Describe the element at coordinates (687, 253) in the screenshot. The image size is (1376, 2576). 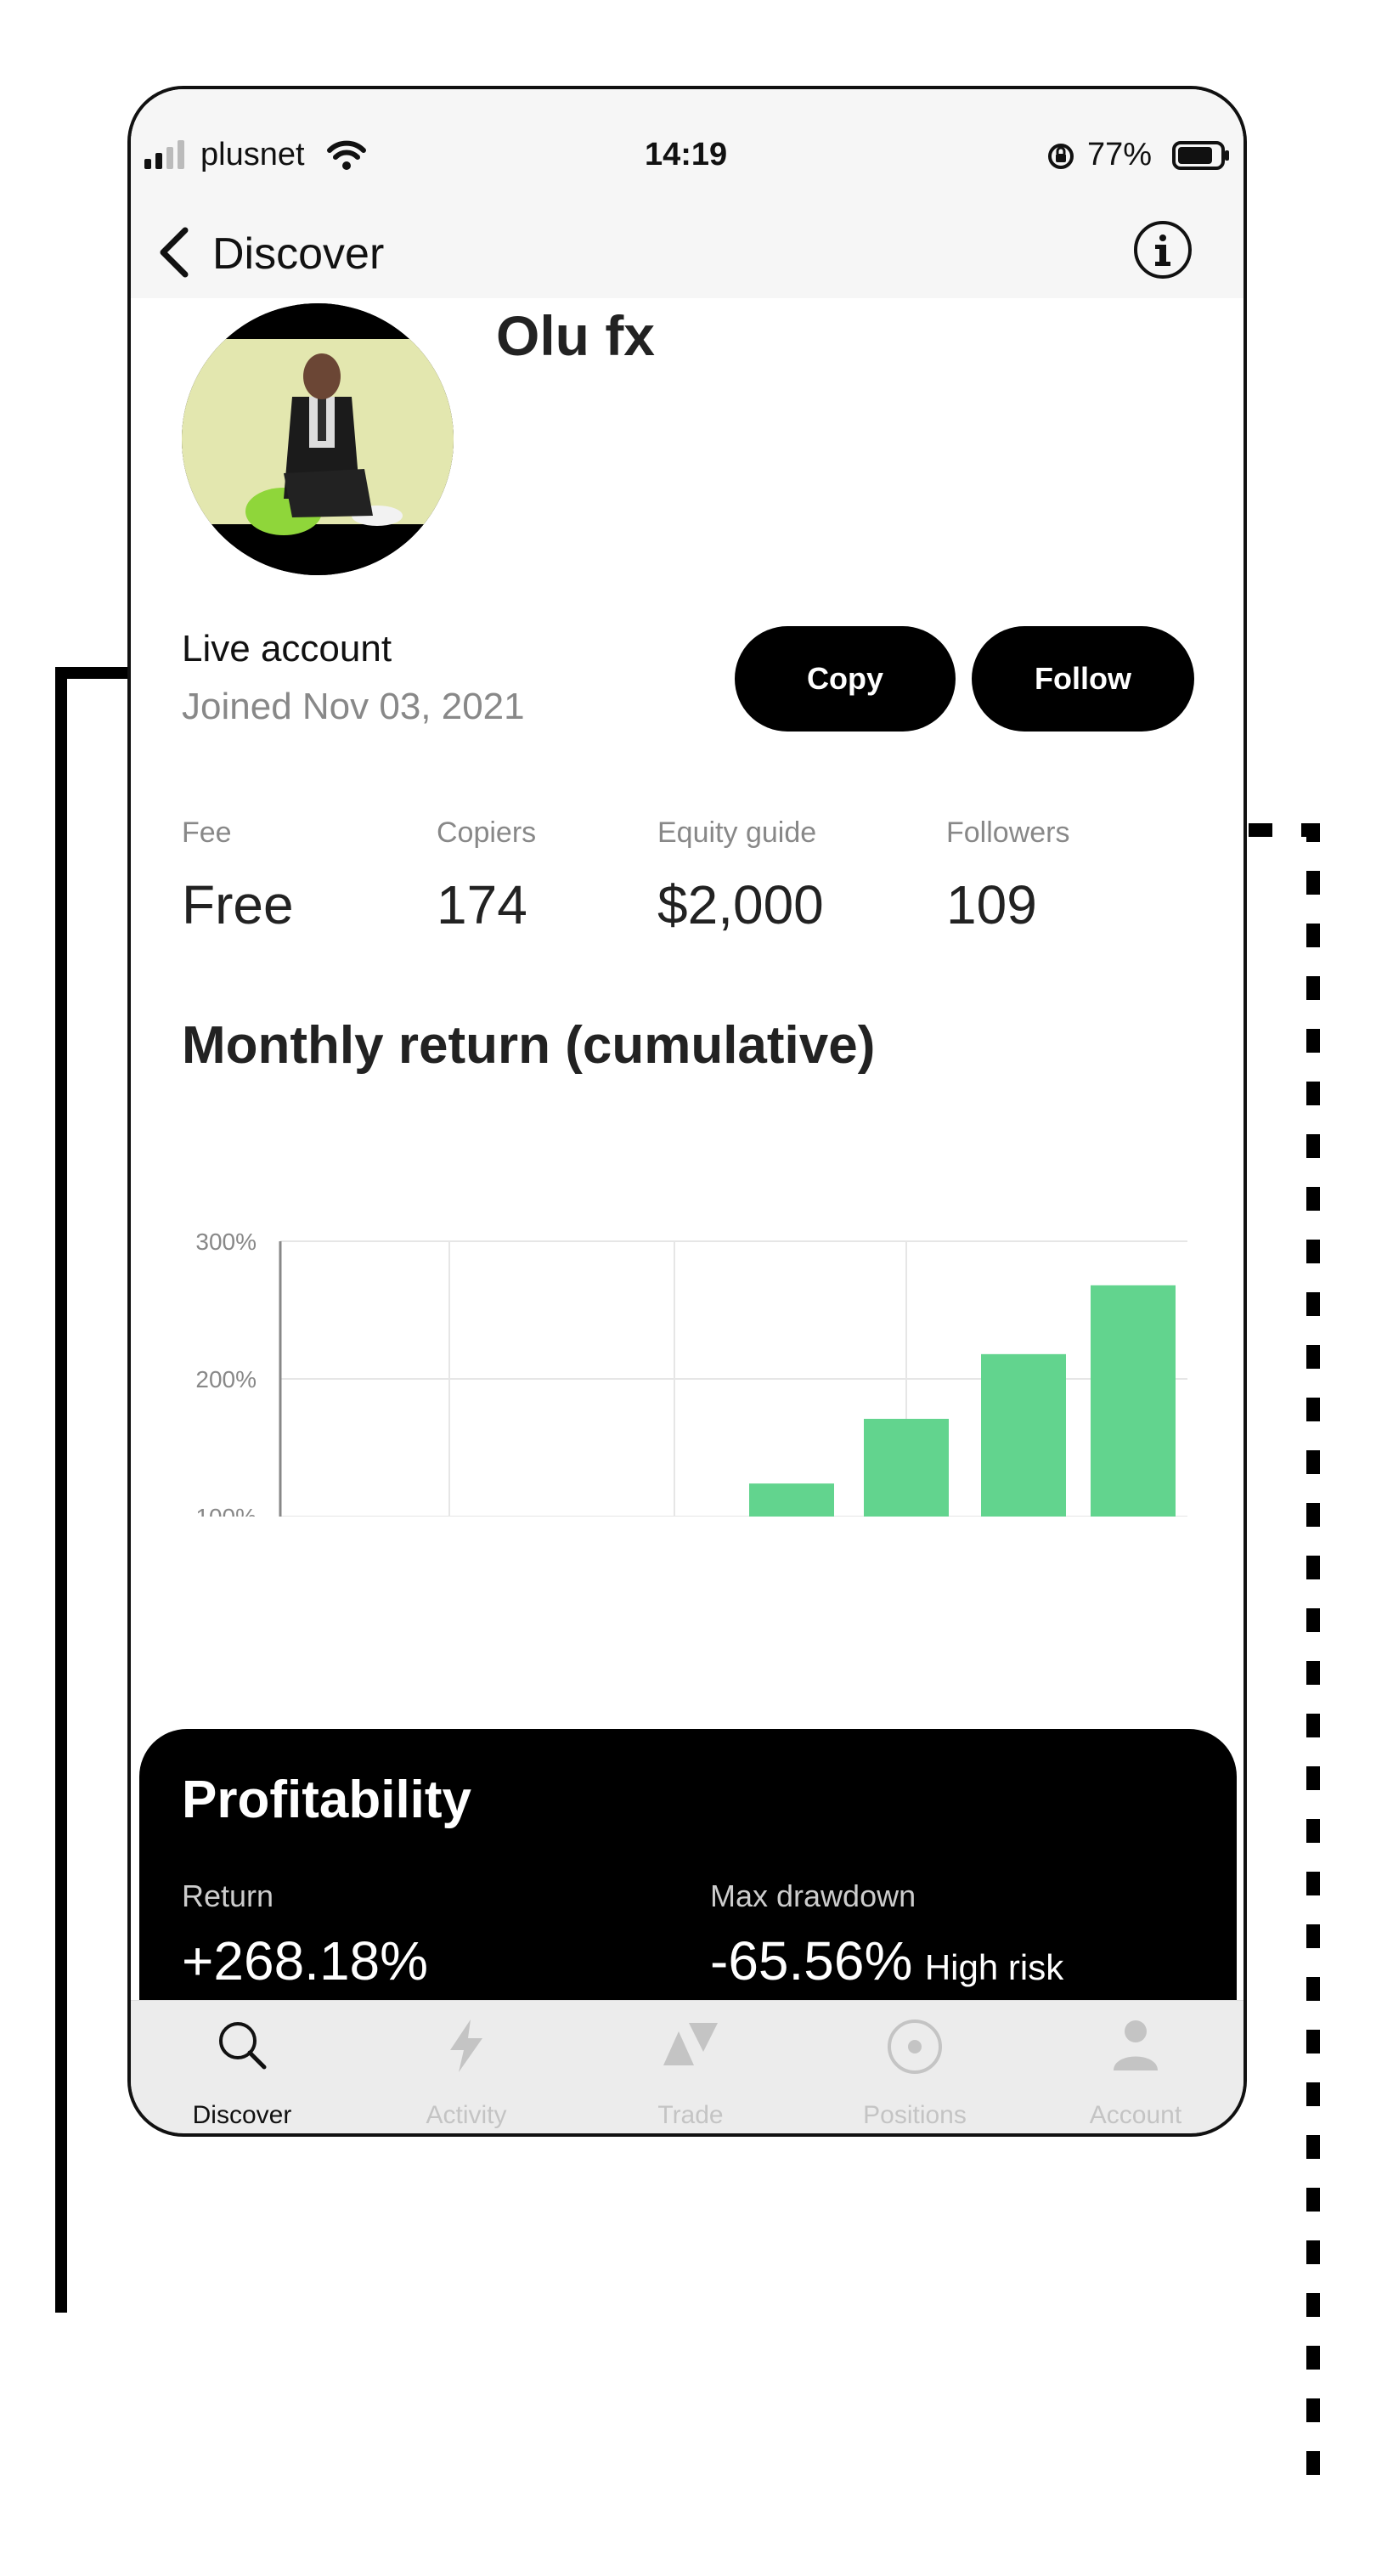
I see `nav-bar: Discover` at that location.